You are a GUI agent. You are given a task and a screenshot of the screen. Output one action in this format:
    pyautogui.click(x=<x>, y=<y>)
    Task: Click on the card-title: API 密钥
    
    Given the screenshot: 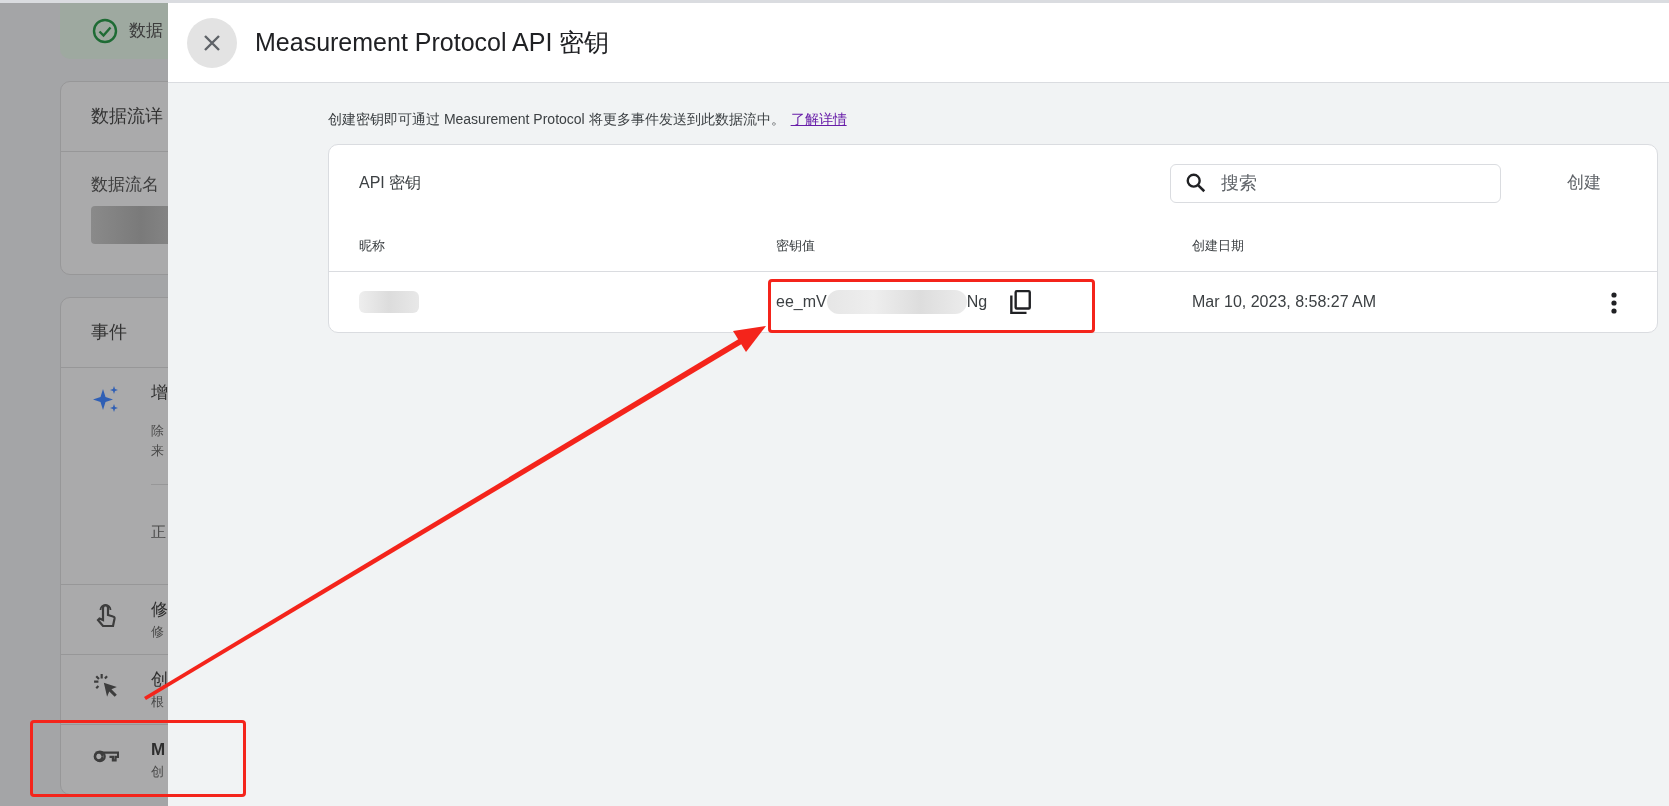 What is the action you would take?
    pyautogui.click(x=391, y=183)
    